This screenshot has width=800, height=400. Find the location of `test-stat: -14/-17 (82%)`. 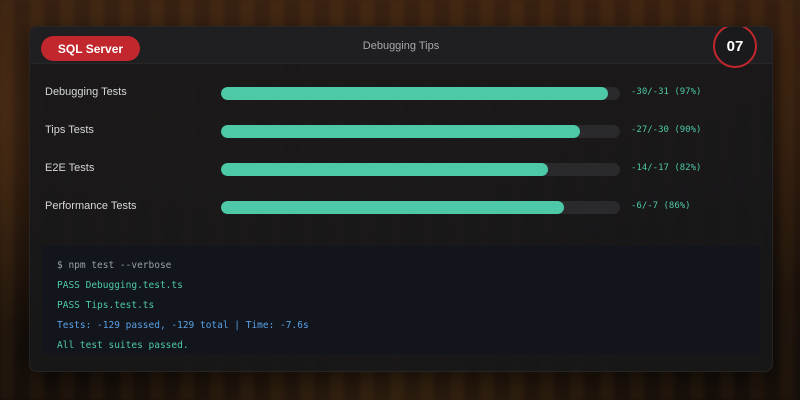

test-stat: -14/-17 (82%) is located at coordinates (666, 168).